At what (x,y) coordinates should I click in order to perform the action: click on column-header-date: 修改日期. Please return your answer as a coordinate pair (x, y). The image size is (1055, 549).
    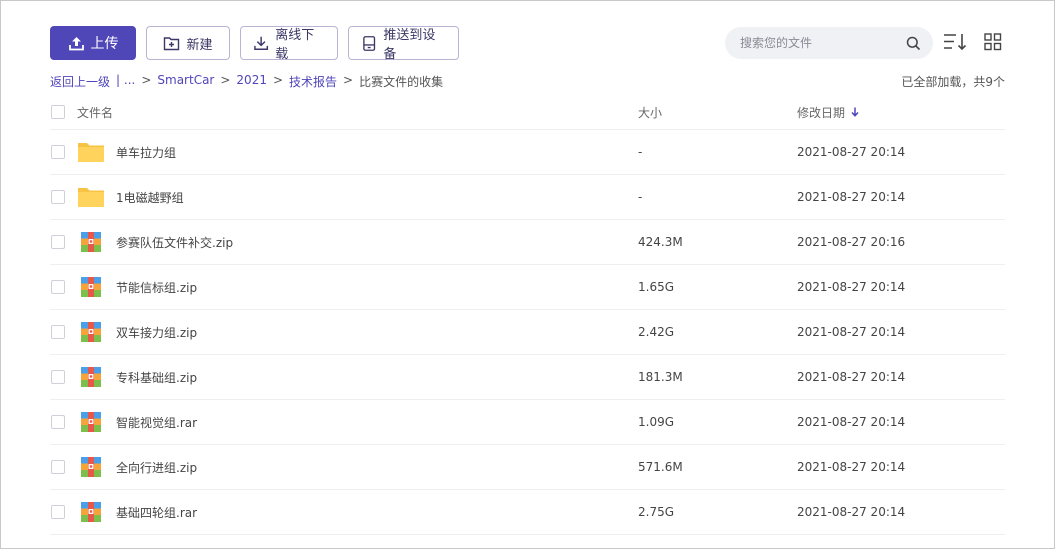
    Looking at the image, I should click on (828, 112).